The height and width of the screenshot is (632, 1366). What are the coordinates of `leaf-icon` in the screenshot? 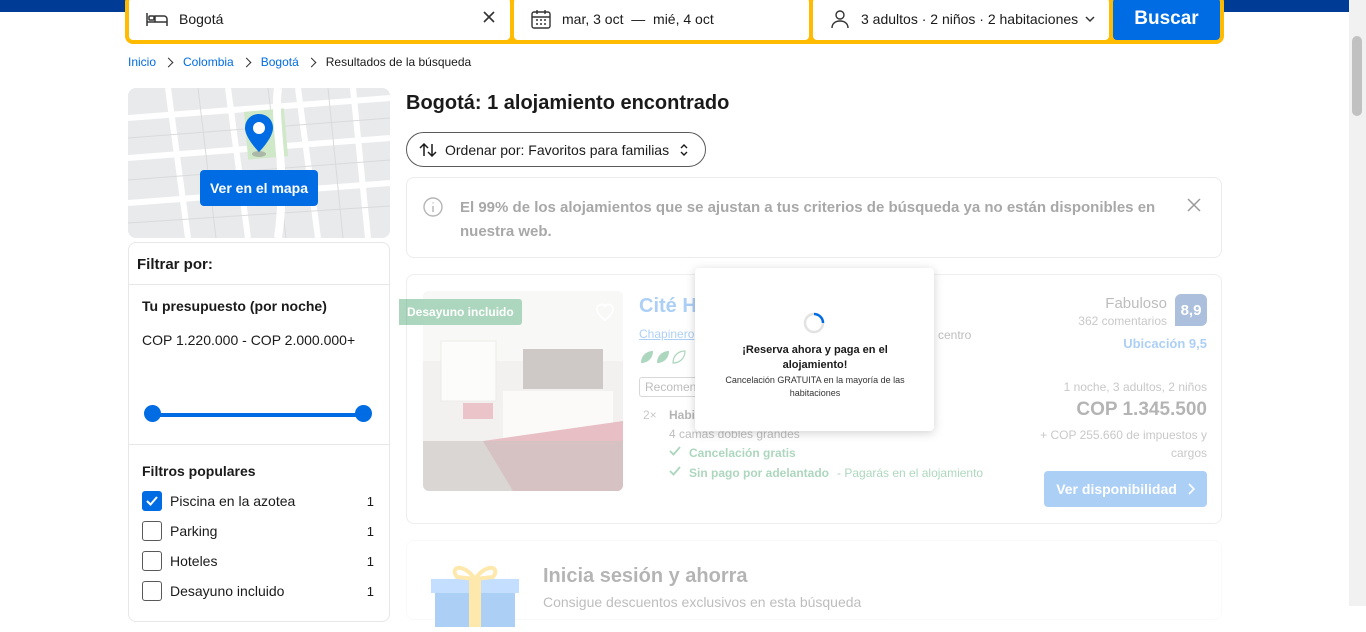 It's located at (663, 357).